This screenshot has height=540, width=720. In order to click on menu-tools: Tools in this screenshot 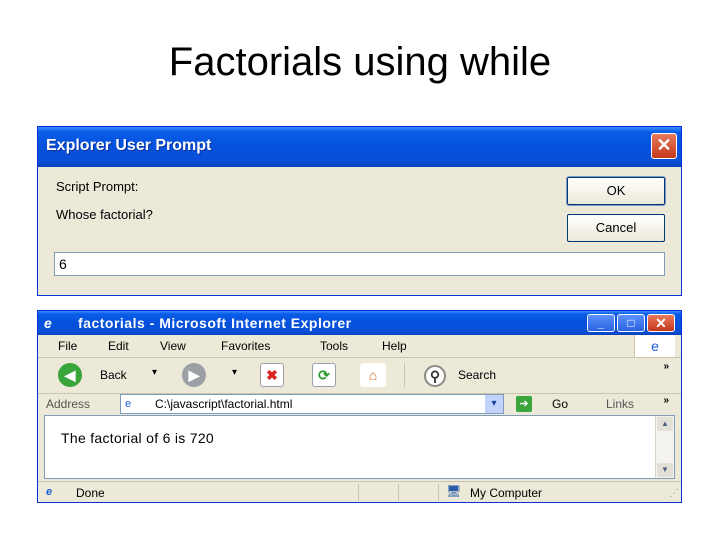, I will do `click(334, 346)`.